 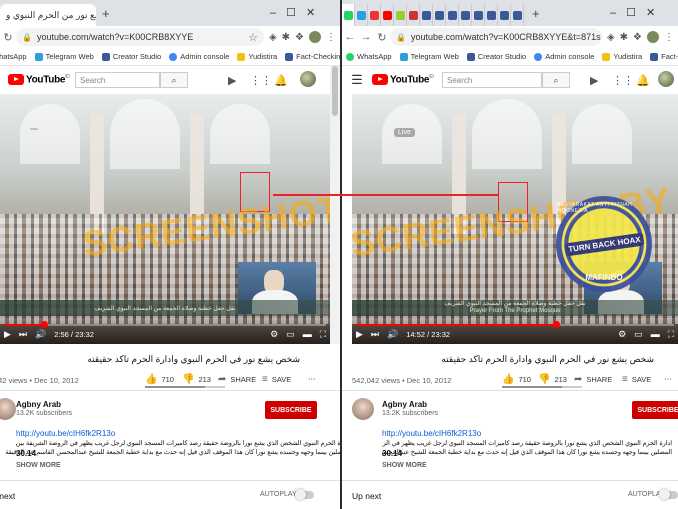 What do you see at coordinates (374, 15) in the screenshot?
I see `tab-te` at bounding box center [374, 15].